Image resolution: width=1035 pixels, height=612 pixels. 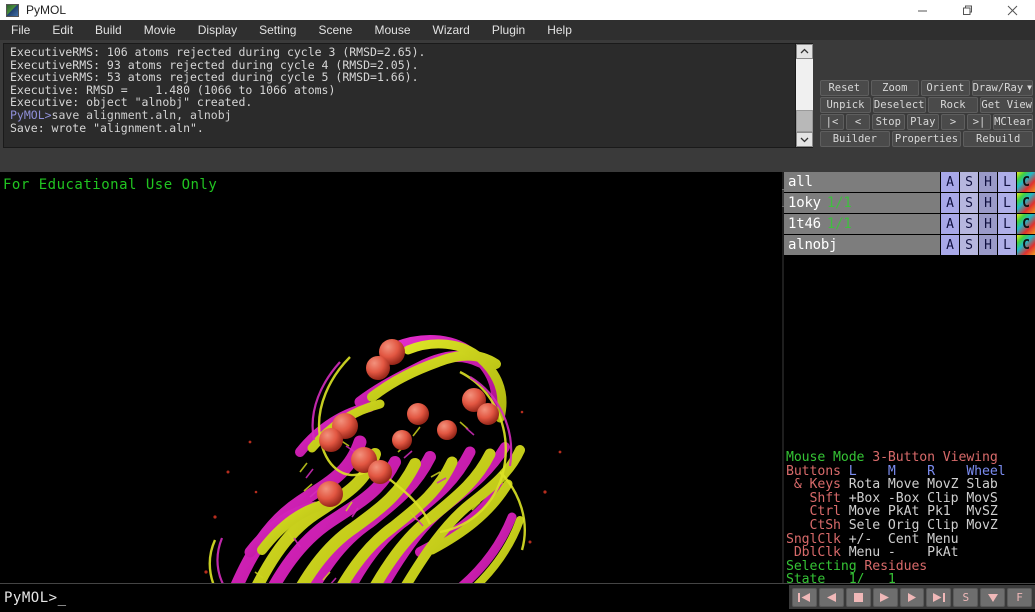 I want to click on menu-item-plugin: Plugin, so click(x=508, y=30).